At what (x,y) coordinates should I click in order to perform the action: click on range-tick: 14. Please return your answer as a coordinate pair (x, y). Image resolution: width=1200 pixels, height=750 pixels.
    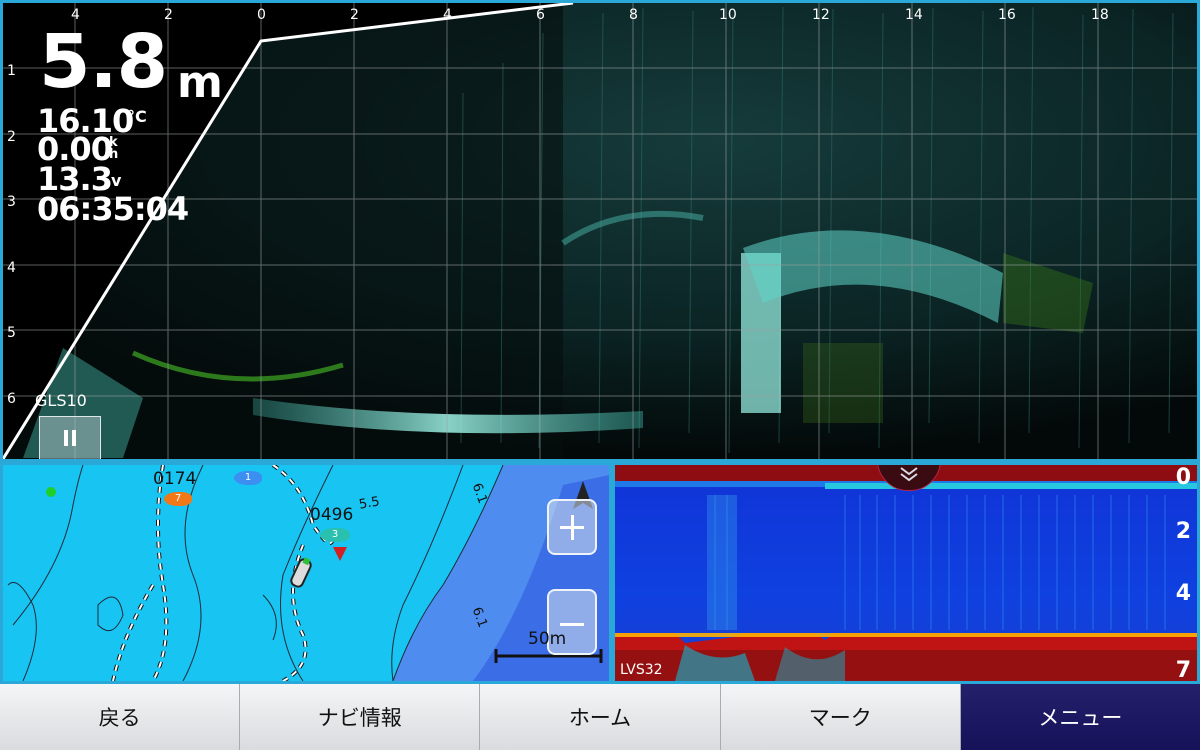
    Looking at the image, I should click on (914, 15).